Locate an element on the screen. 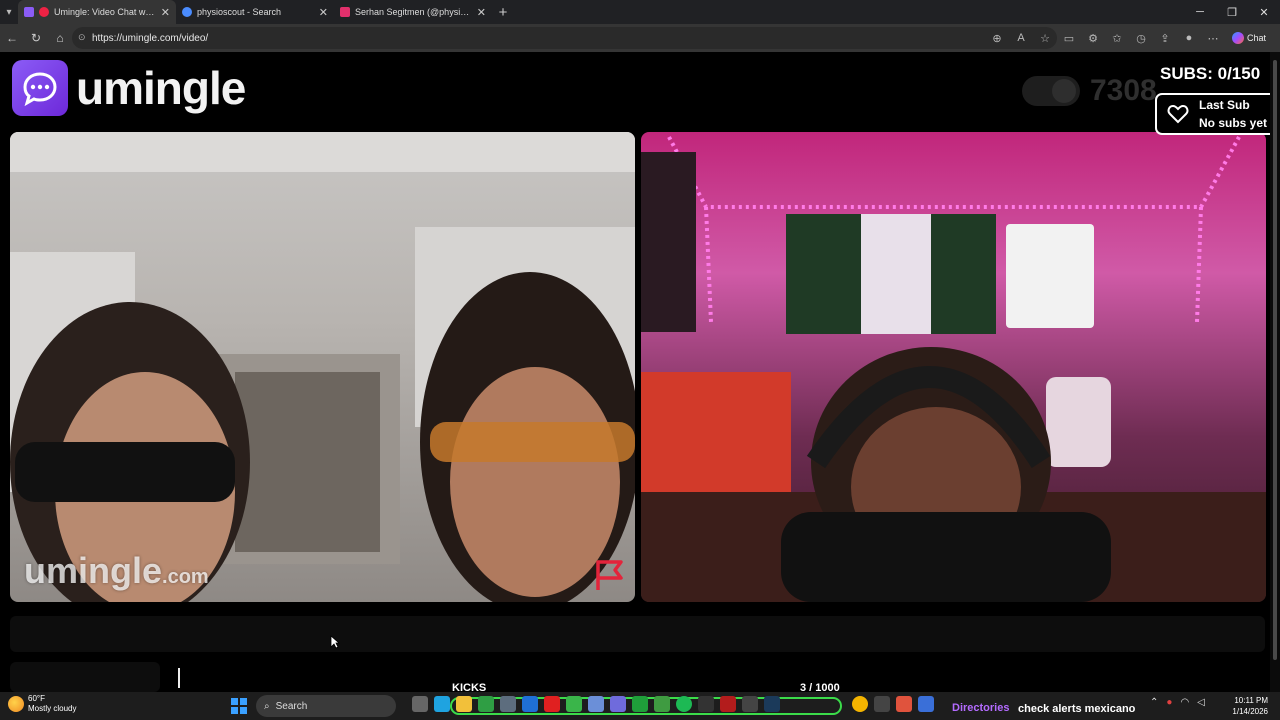 This screenshot has width=1280, height=720. close-window-icon: ✕ is located at coordinates (1264, 12).